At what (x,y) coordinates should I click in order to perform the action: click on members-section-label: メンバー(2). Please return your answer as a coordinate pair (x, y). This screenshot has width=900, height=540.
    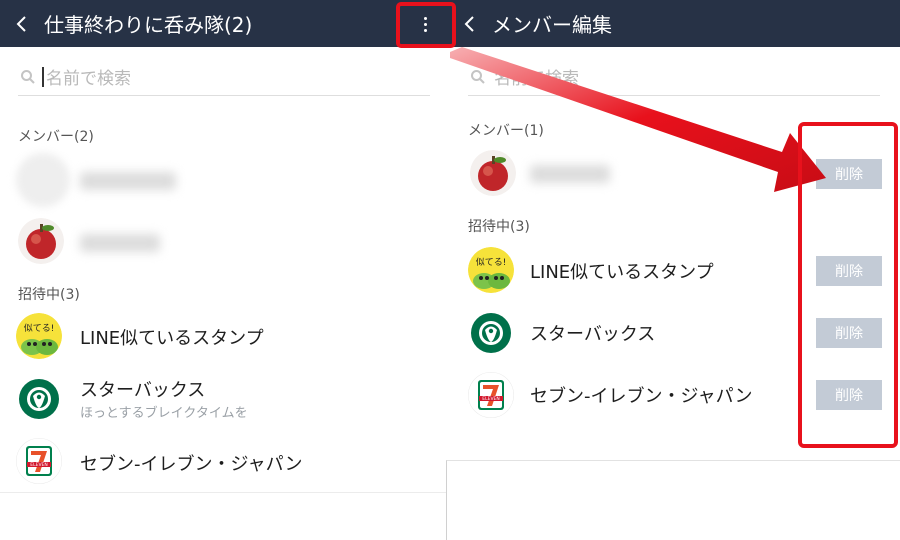
    Looking at the image, I should click on (56, 137).